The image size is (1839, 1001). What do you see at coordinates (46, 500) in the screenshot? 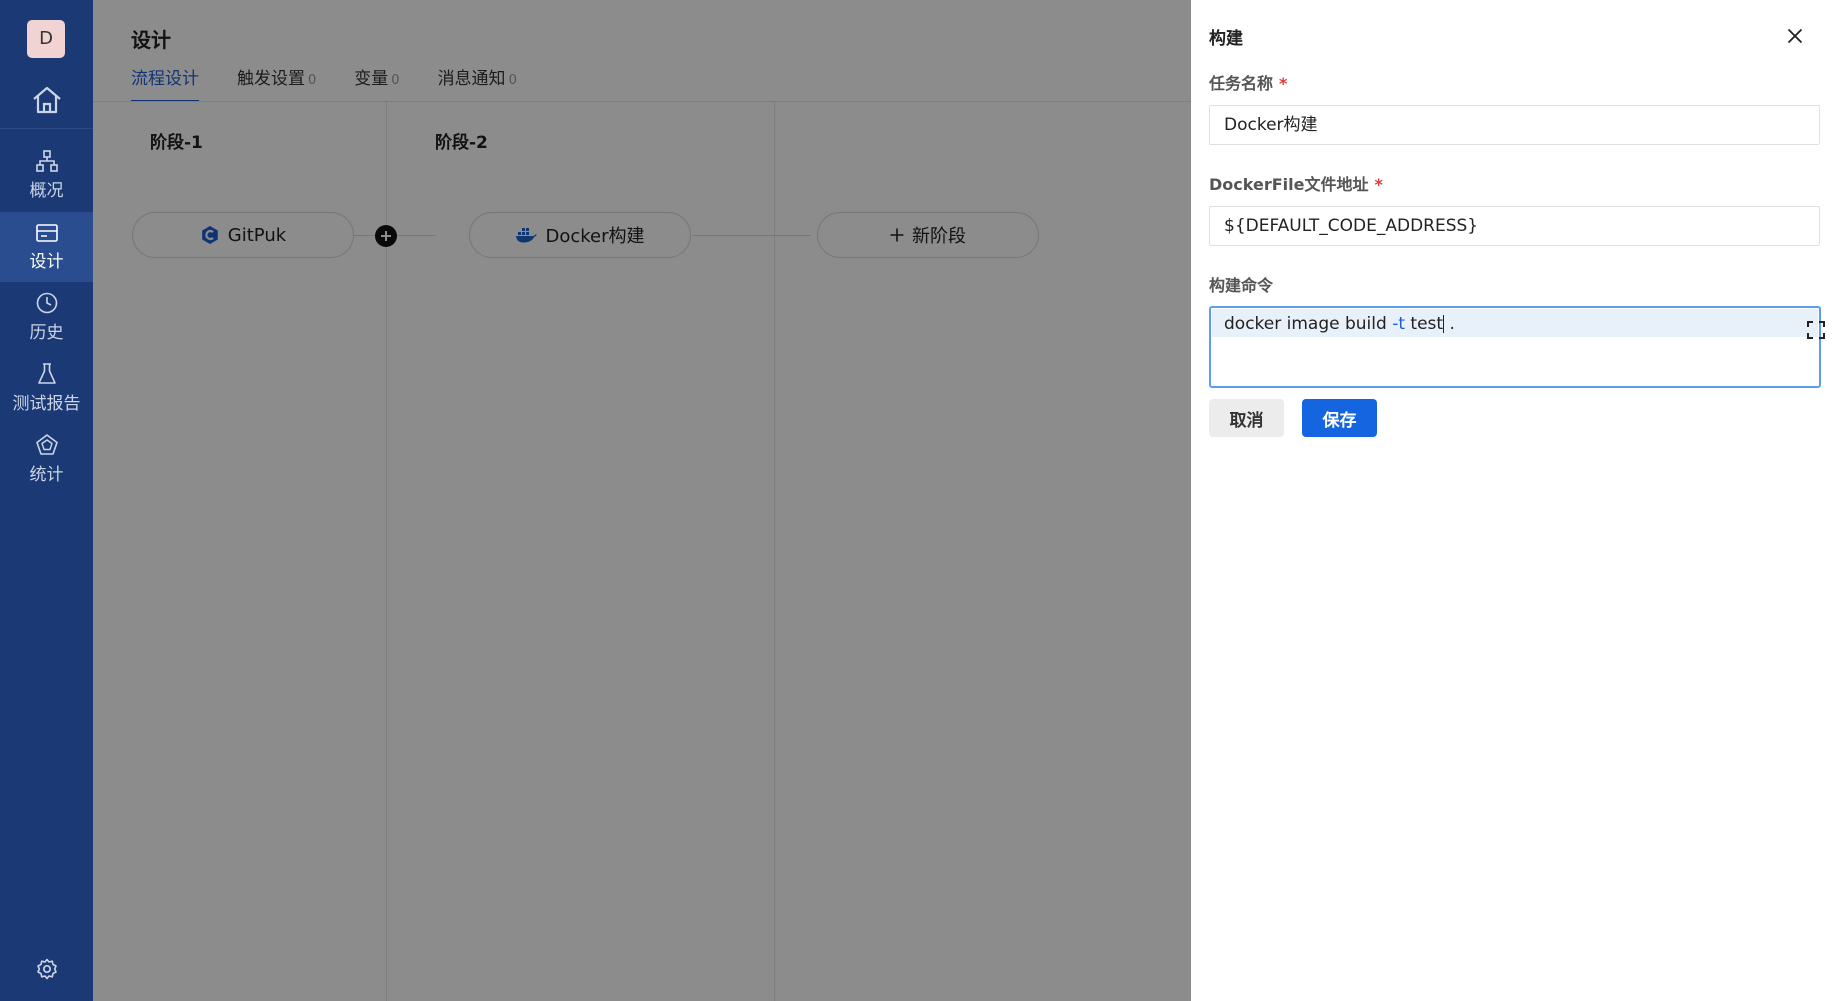
I see `sidebar: D 概况 设计 历史 测试报告 统计` at bounding box center [46, 500].